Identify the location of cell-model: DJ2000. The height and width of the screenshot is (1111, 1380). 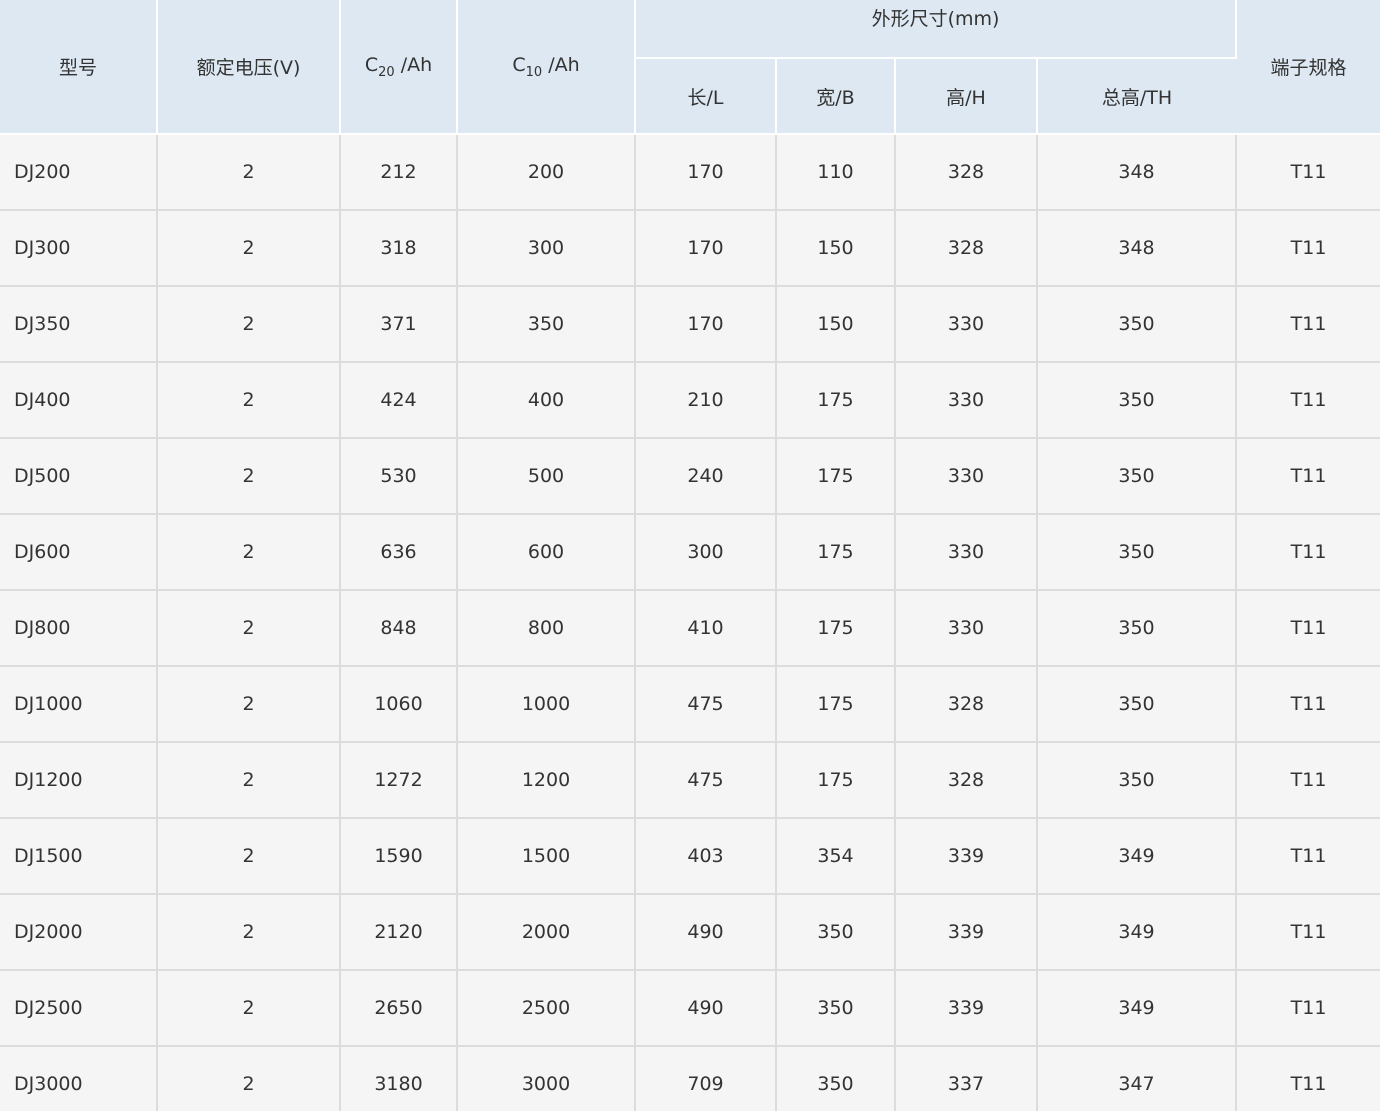
(79, 932).